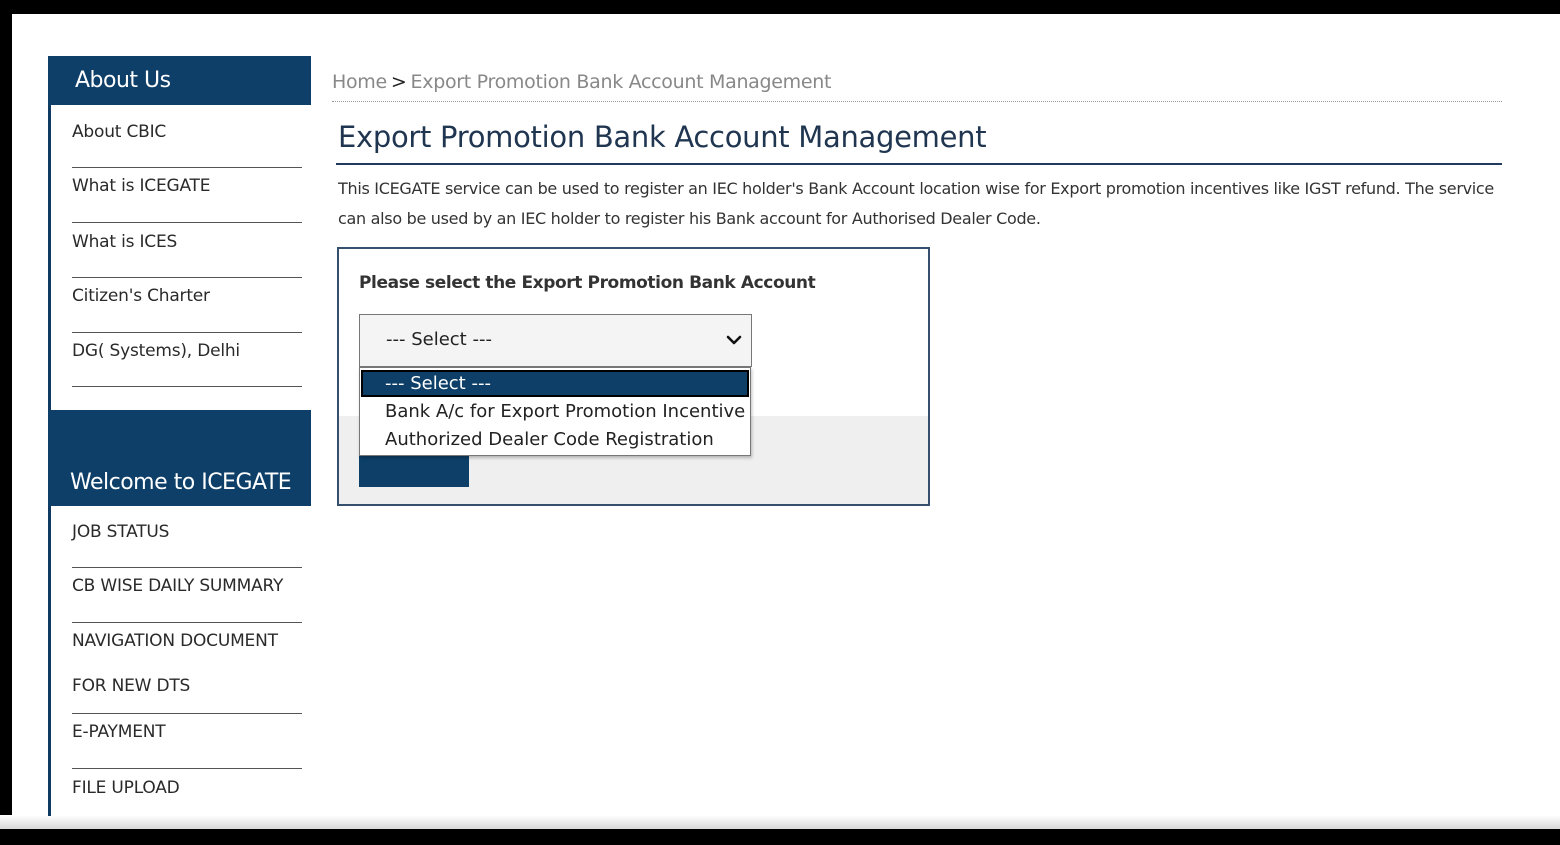 The width and height of the screenshot is (1560, 845). What do you see at coordinates (187, 532) in the screenshot?
I see `sidebar-link-job-status: JOB STATUS` at bounding box center [187, 532].